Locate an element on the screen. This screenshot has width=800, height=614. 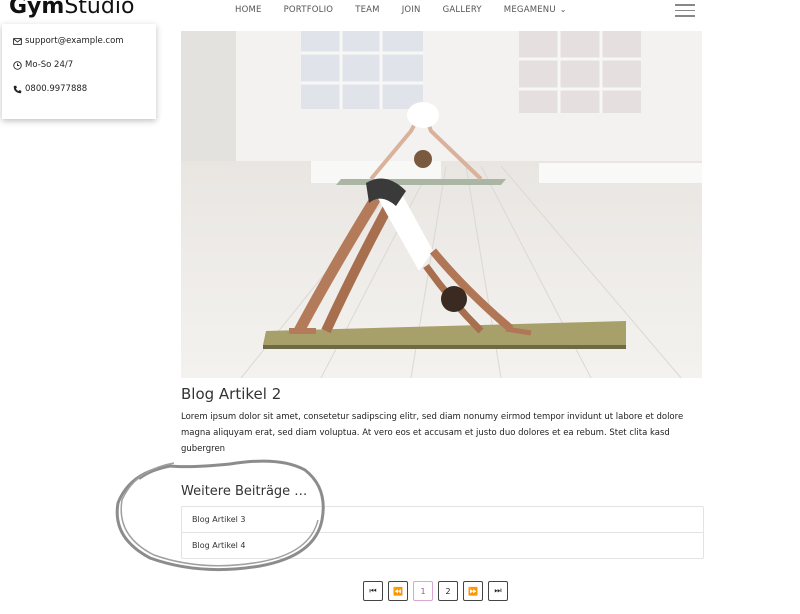
first-page-icon: ⏮ is located at coordinates (373, 590).